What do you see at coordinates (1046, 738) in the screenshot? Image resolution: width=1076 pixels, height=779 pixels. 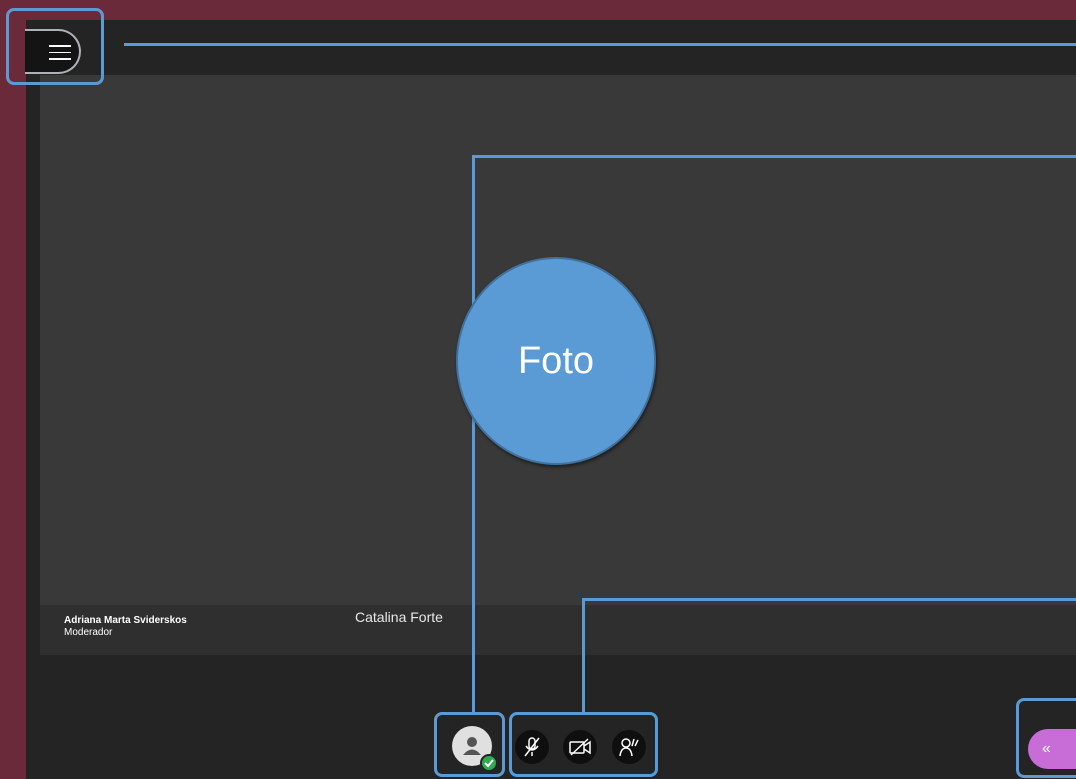 I see `annotation-box-panel-toggle` at bounding box center [1046, 738].